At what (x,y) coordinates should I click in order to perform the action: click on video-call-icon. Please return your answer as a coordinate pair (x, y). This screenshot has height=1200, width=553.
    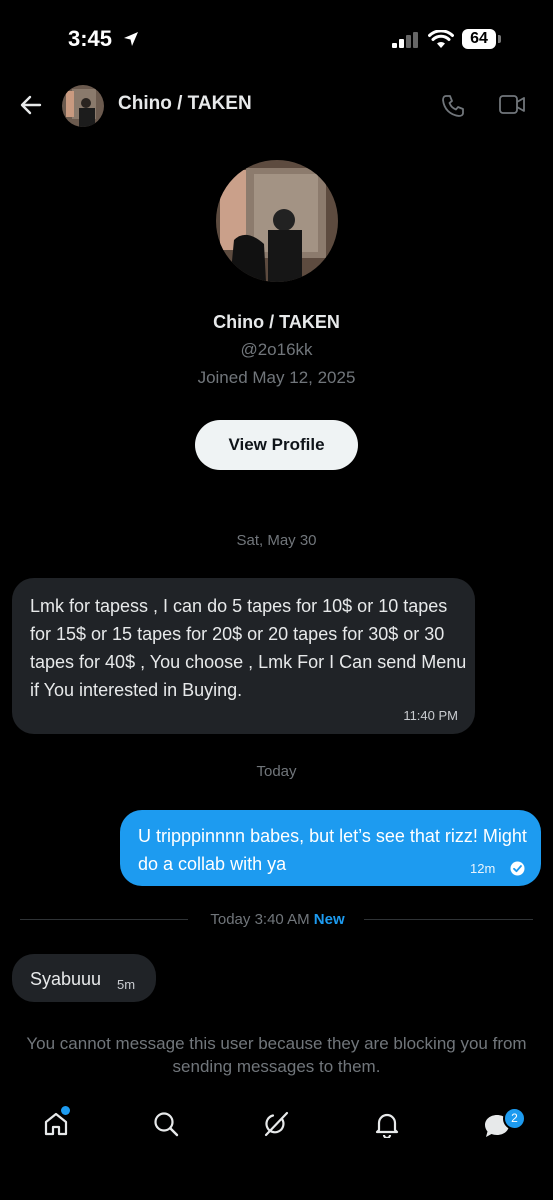
    Looking at the image, I should click on (512, 105).